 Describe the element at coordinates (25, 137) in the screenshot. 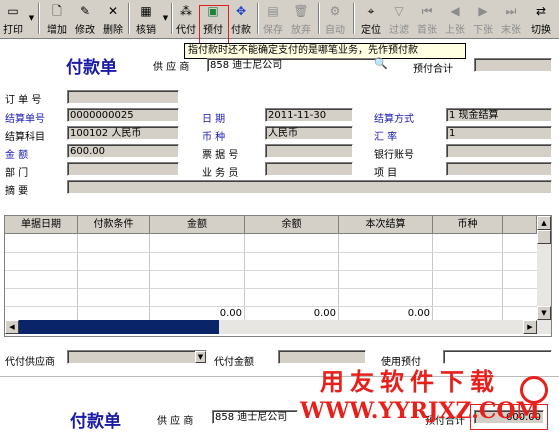

I see `account-label: 结算科目` at that location.